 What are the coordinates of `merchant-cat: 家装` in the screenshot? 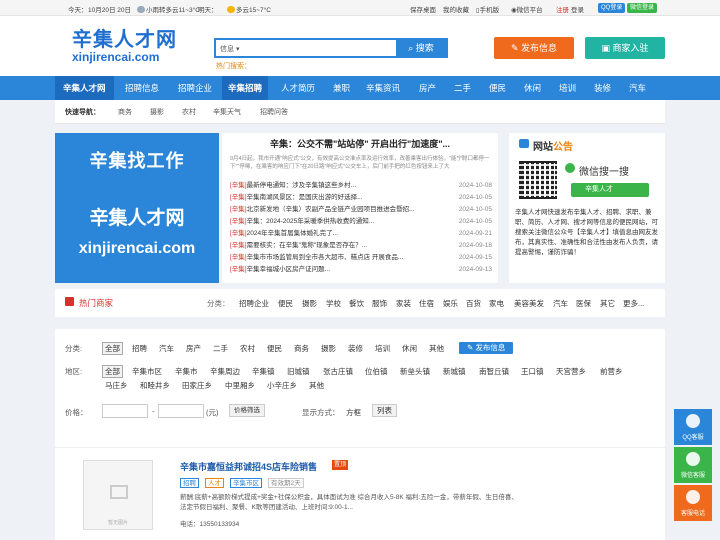 It's located at (403, 303).